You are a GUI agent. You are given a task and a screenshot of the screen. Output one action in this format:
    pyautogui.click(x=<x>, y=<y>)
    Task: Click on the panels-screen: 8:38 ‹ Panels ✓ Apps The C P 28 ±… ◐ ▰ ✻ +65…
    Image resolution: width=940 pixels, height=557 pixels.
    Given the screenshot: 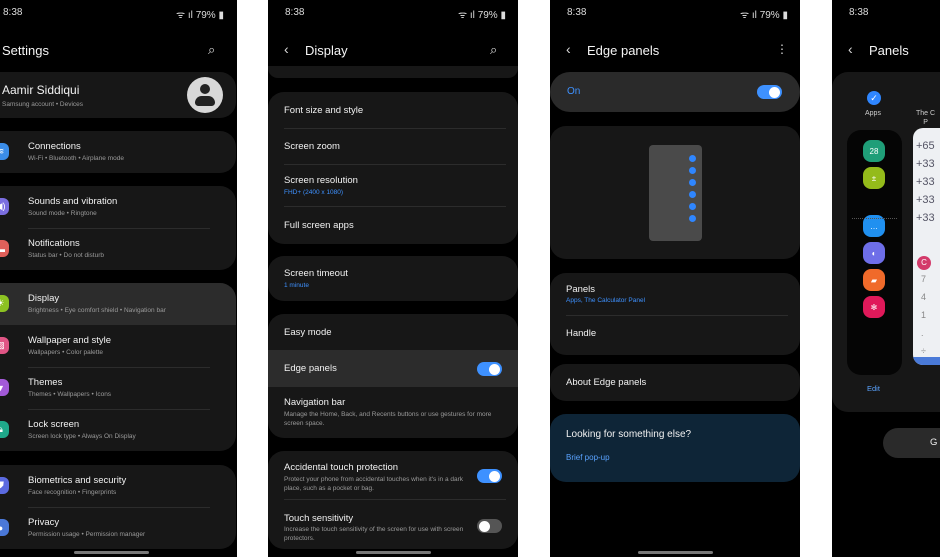 What is the action you would take?
    pyautogui.click(x=886, y=278)
    